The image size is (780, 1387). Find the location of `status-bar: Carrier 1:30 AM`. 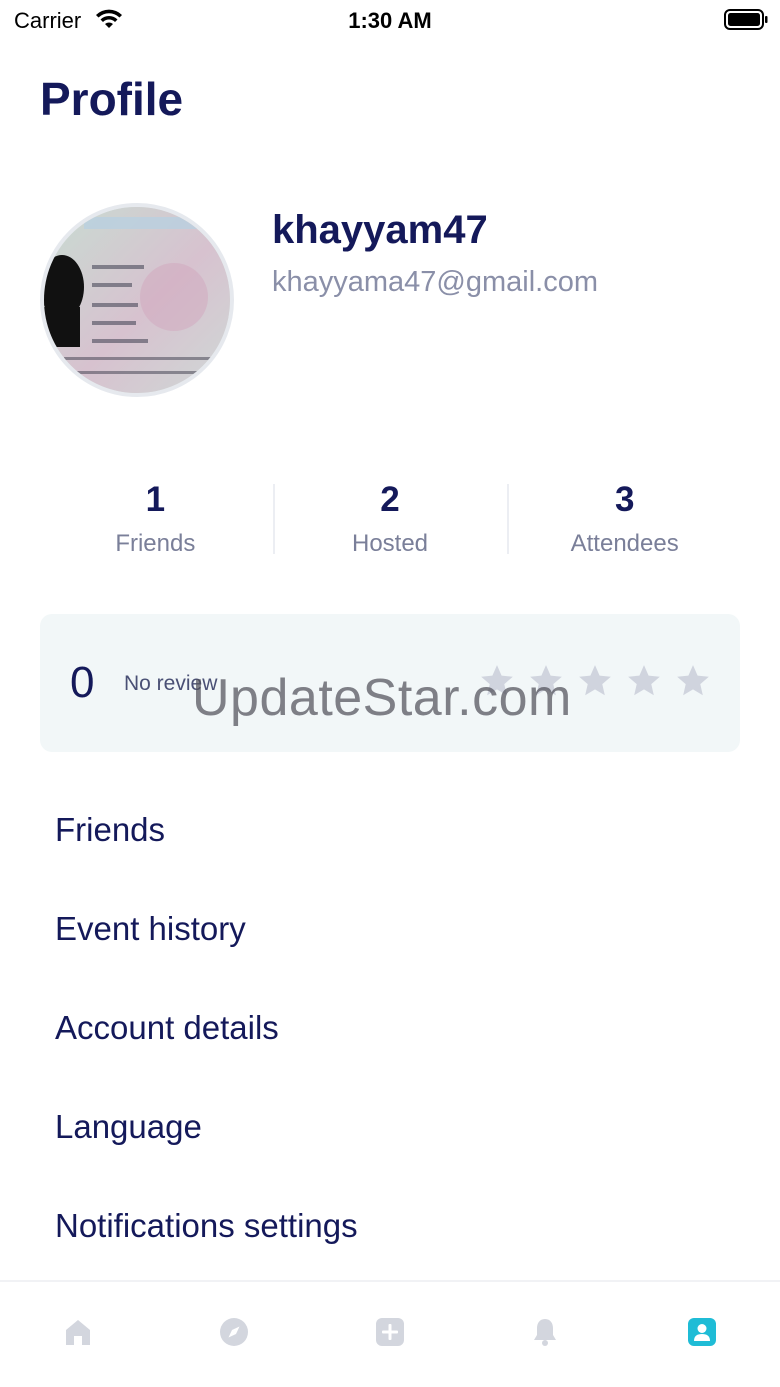

status-bar: Carrier 1:30 AM is located at coordinates (390, 20).